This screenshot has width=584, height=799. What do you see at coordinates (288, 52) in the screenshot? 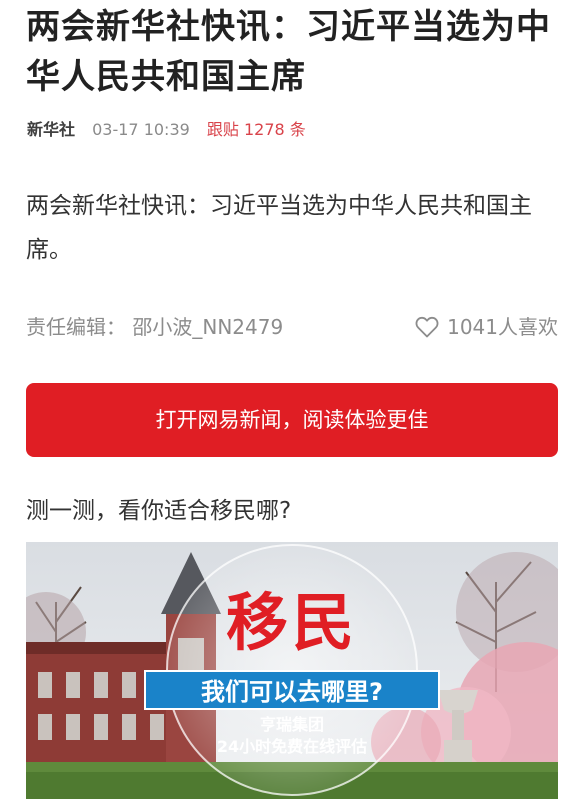
I see `article-title: 两会新华社快讯：习近平当选为中华人民共和国主席` at bounding box center [288, 52].